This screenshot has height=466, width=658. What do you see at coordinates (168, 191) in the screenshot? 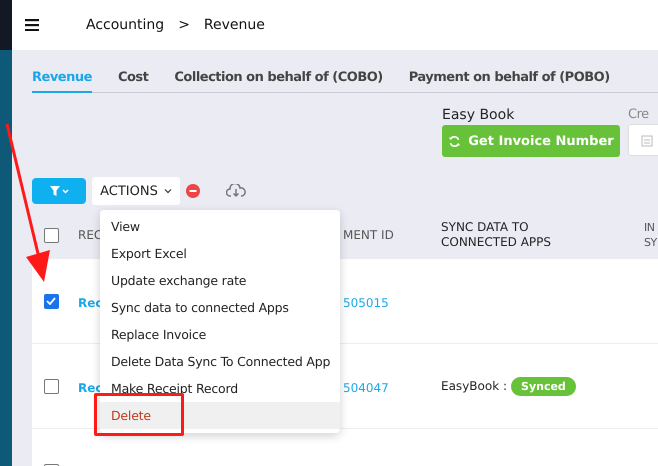
I see `chevron-down-icon` at bounding box center [168, 191].